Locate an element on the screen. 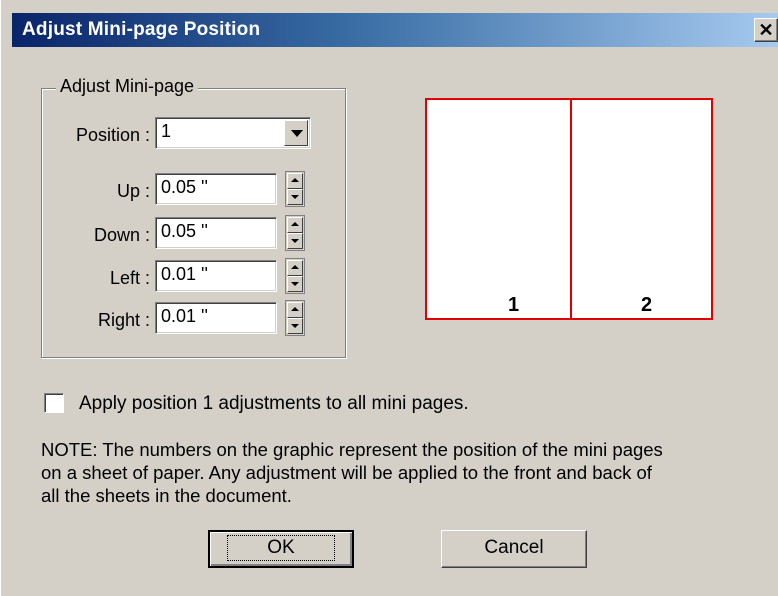  apply-all-checkbox is located at coordinates (54, 403).